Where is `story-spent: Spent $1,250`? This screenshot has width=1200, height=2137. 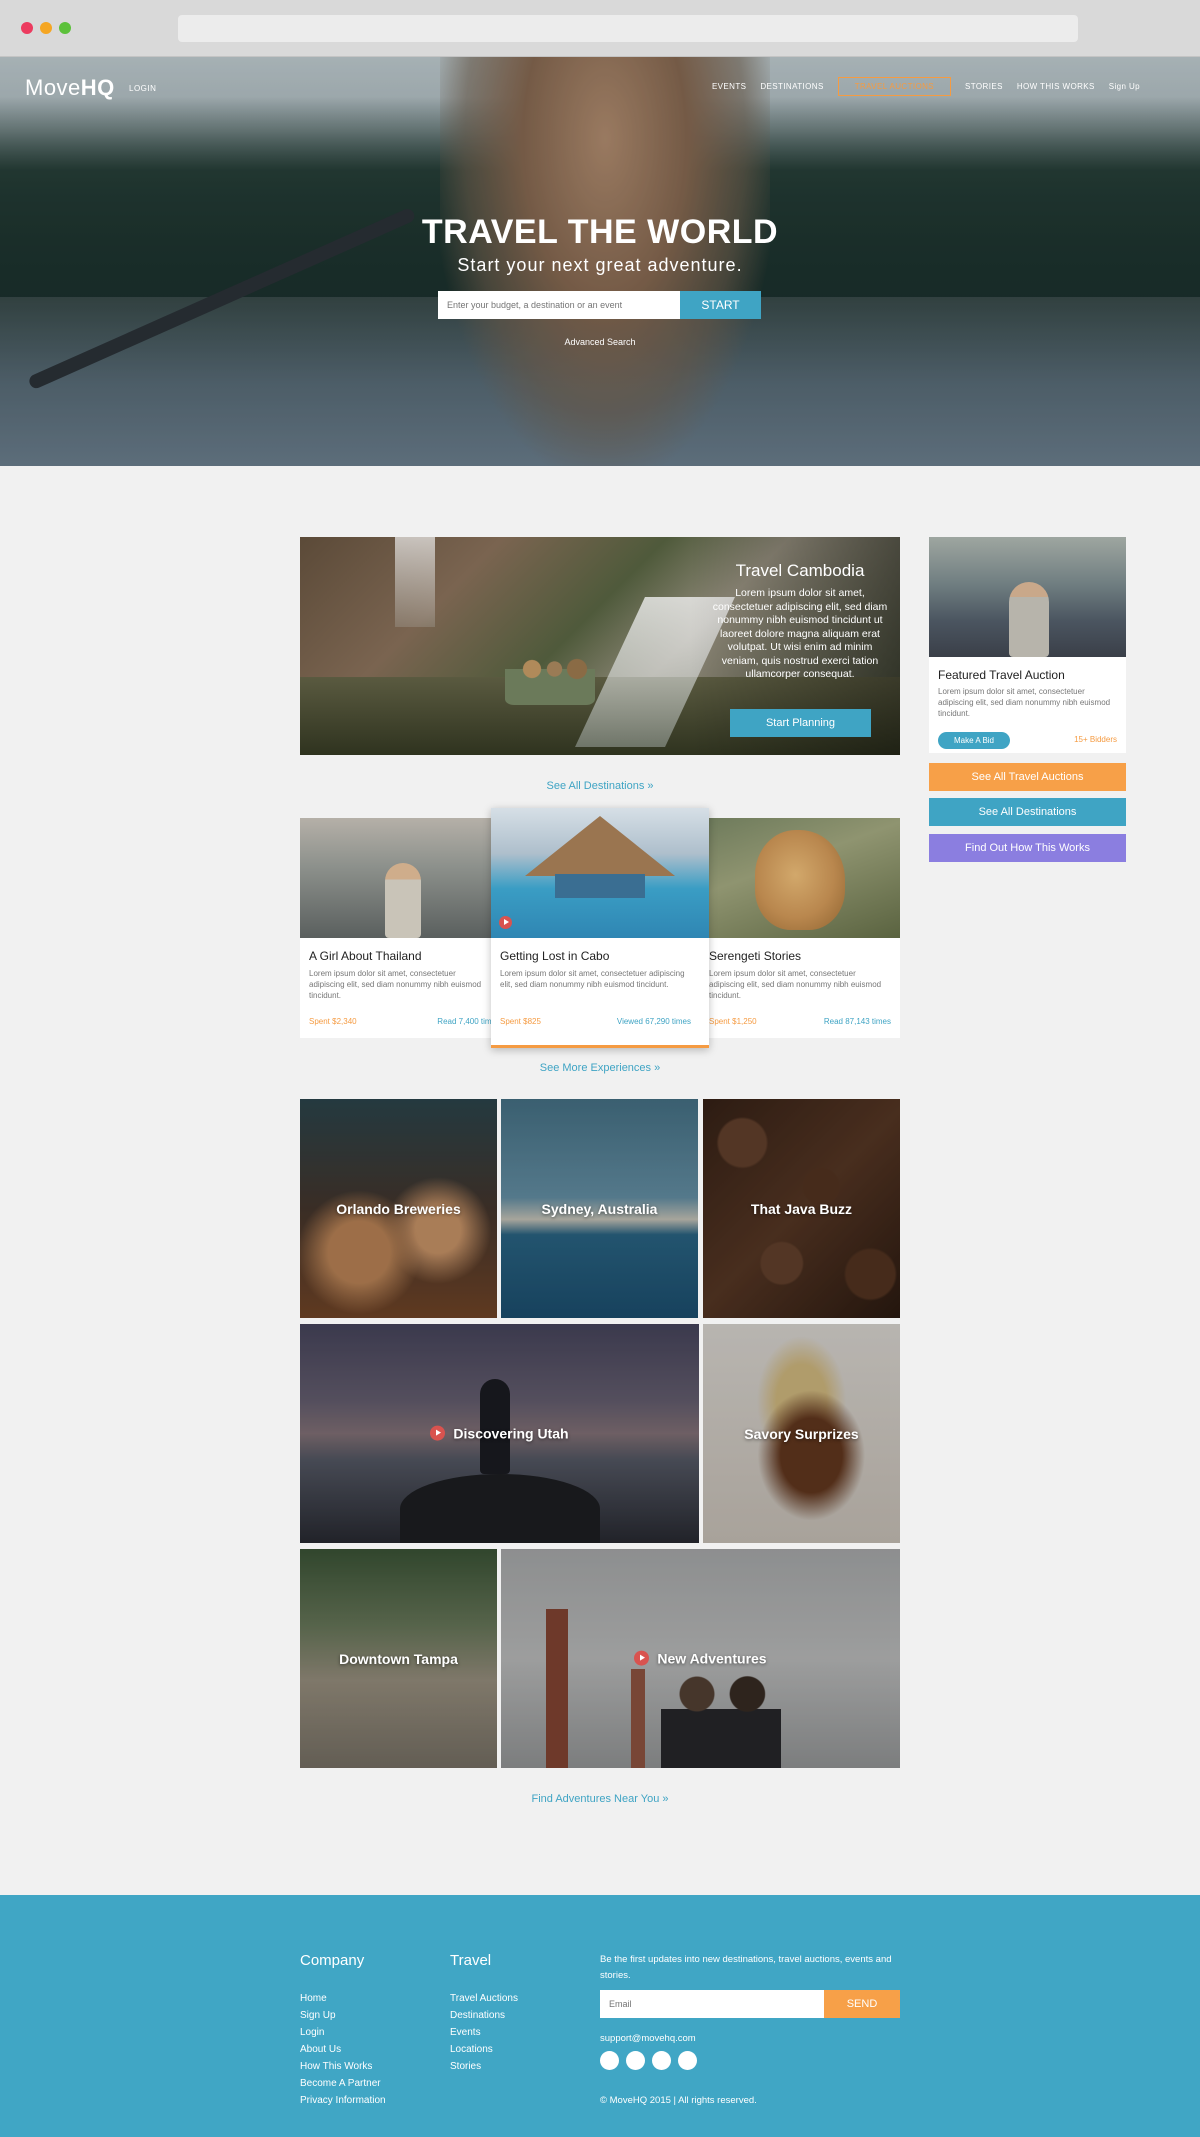
story-spent: Spent $1,250 is located at coordinates (733, 1021).